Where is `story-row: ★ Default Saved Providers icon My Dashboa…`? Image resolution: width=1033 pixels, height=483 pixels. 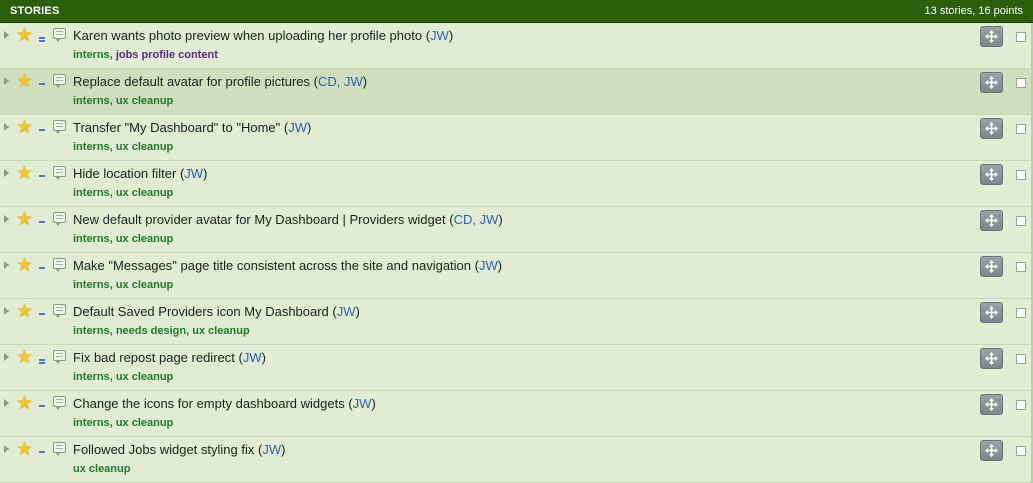
story-row: ★ Default Saved Providers icon My Dashboa… is located at coordinates (516, 322).